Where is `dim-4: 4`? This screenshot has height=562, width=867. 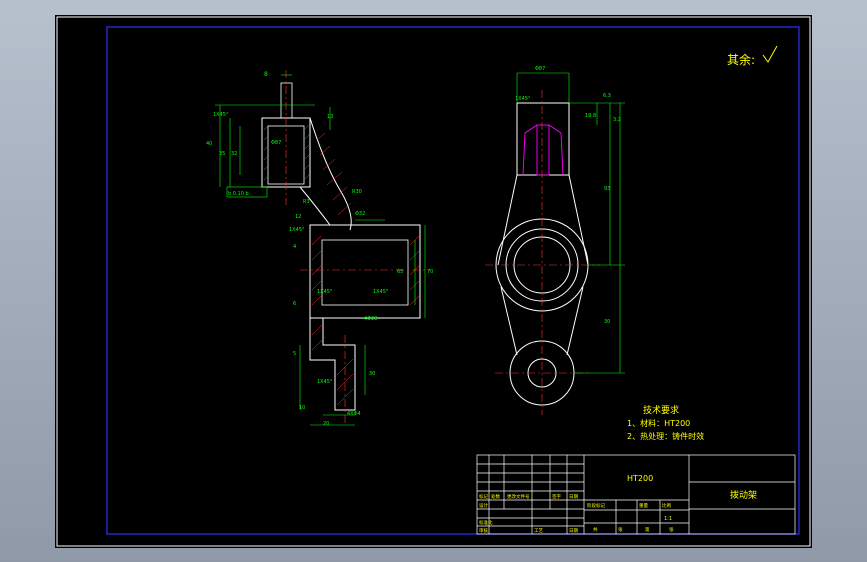
dim-4: 4 is located at coordinates (294, 247).